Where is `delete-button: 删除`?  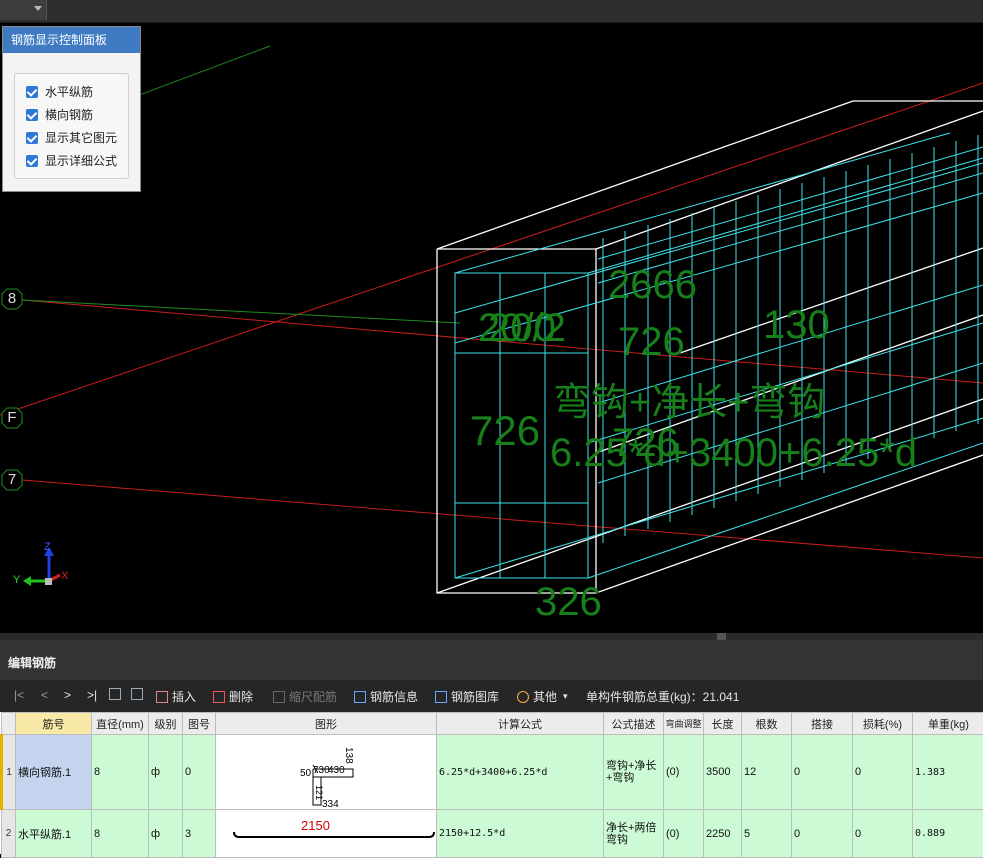 delete-button: 删除 is located at coordinates (233, 696).